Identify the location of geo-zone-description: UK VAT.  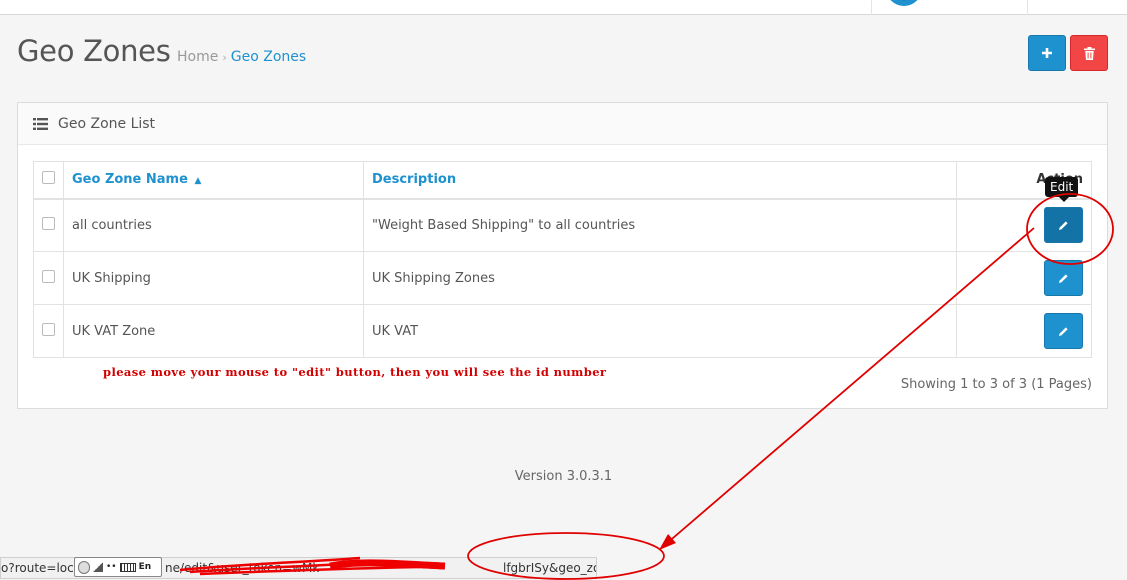
(395, 331).